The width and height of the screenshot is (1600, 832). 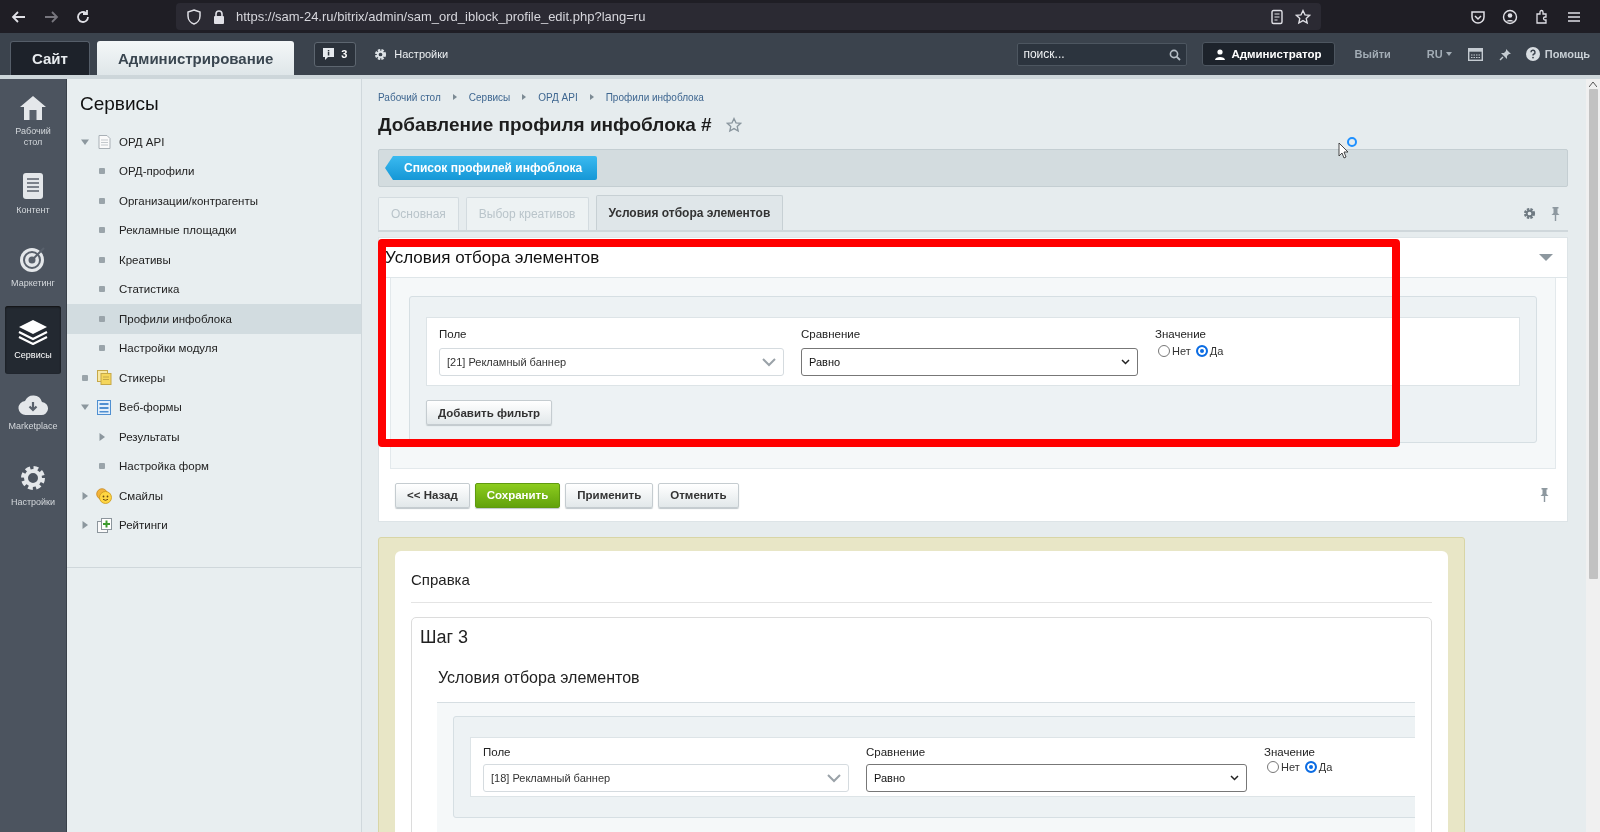 I want to click on page-title: Добавление профиля инфоблока #, so click(x=545, y=125).